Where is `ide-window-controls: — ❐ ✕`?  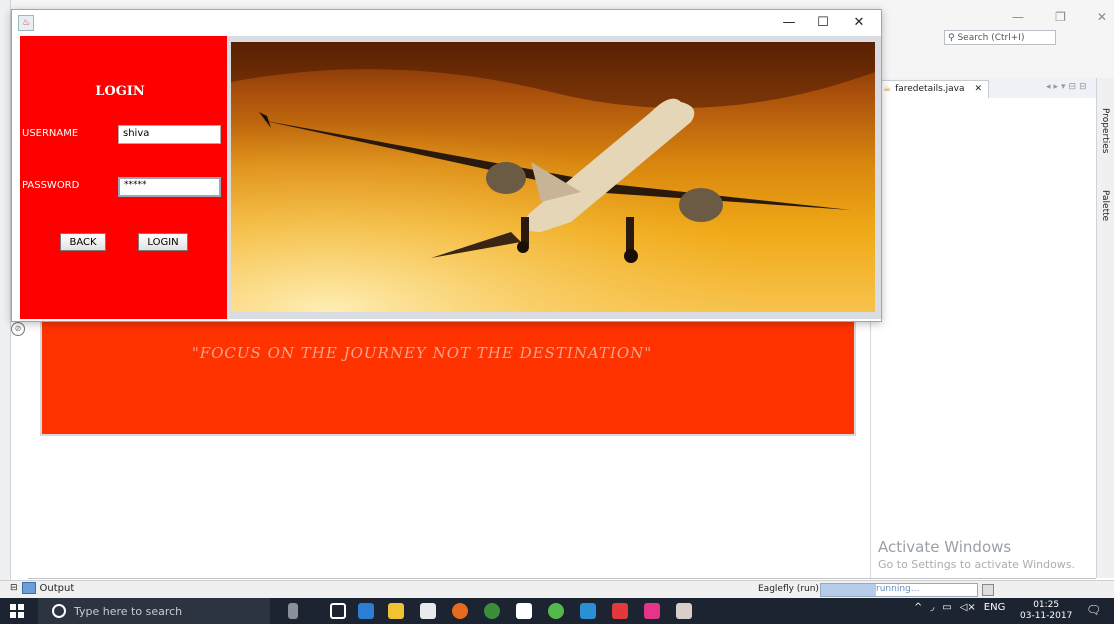
ide-window-controls: — ❐ ✕ is located at coordinates (1059, 18).